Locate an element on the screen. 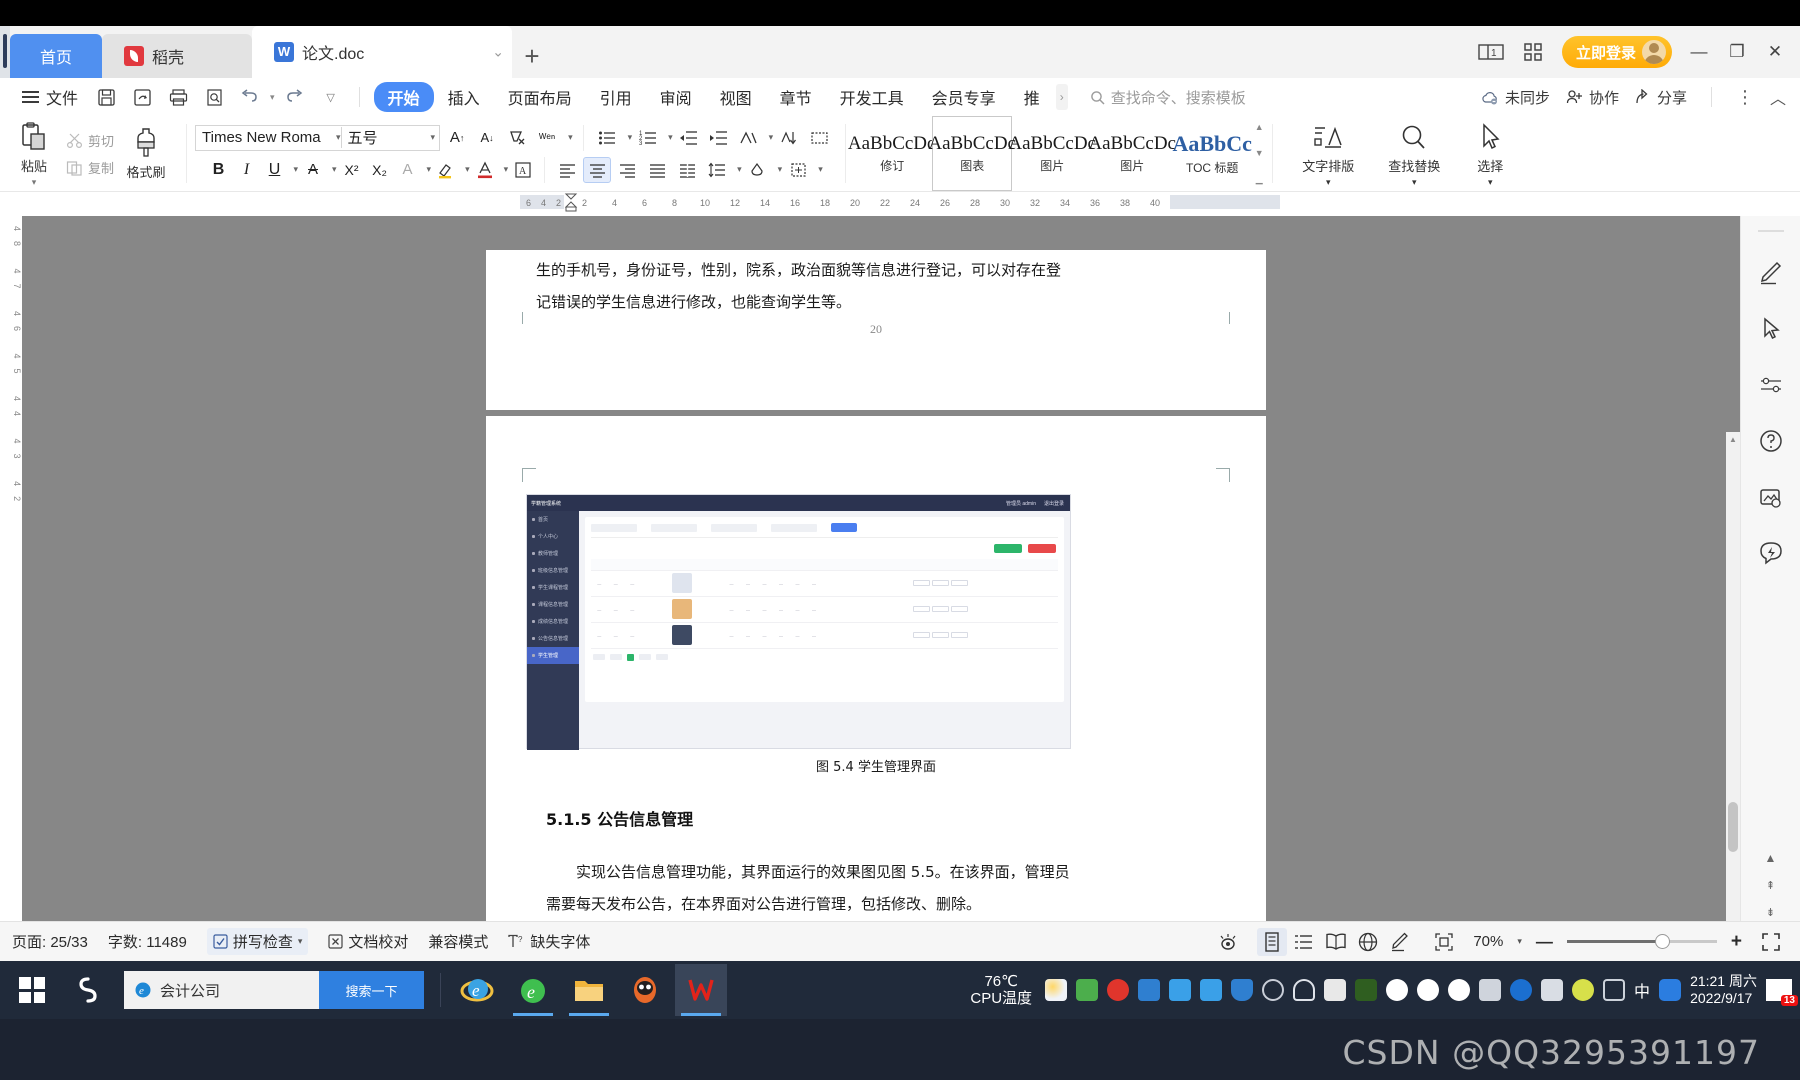 Image resolution: width=1800 pixels, height=1080 pixels. page-view-icon is located at coordinates (1272, 941).